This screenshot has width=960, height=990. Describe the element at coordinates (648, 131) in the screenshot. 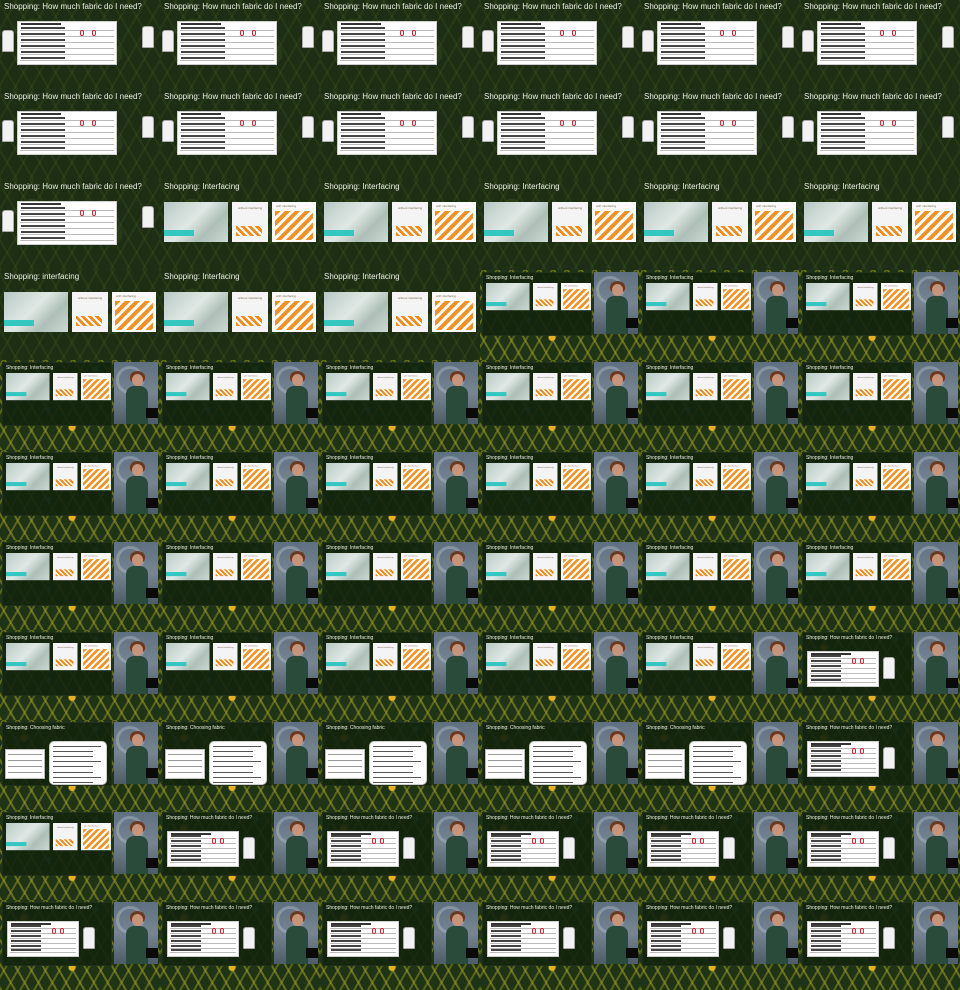

I see `dress-sketch-left` at that location.